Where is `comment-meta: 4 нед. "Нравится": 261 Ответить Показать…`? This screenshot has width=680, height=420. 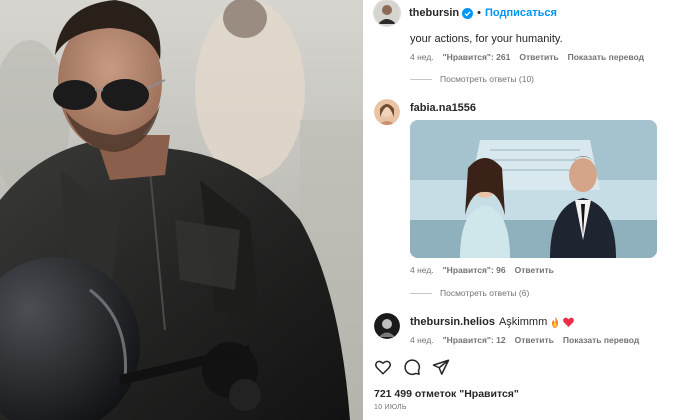 comment-meta: 4 нед. "Нравится": 261 Ответить Показать… is located at coordinates (527, 57).